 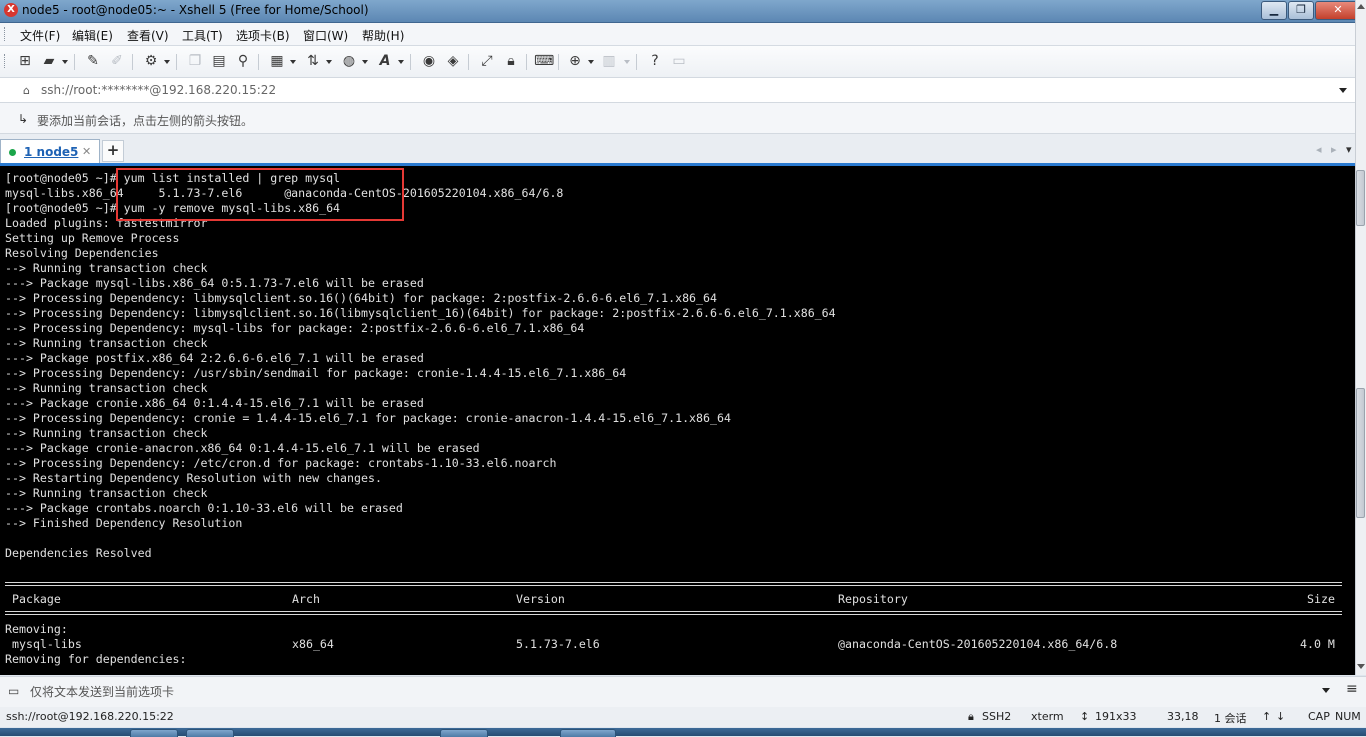 I want to click on lock-icon: 🔒︎, so click(x=511, y=61).